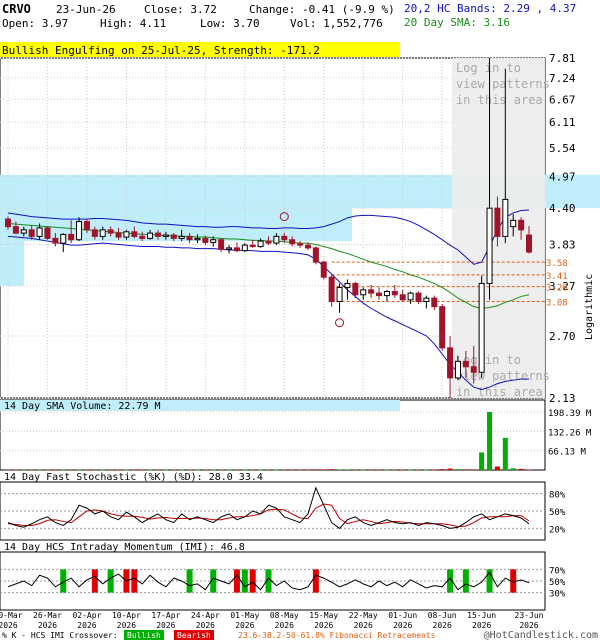 This screenshot has width=600, height=640. Describe the element at coordinates (557, 595) in the screenshot. I see `imi-tick-label: 30%` at that location.